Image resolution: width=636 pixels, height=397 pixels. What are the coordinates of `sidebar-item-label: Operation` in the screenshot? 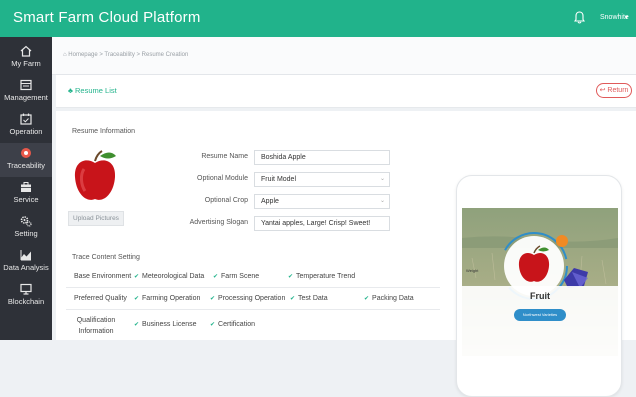 It's located at (26, 131).